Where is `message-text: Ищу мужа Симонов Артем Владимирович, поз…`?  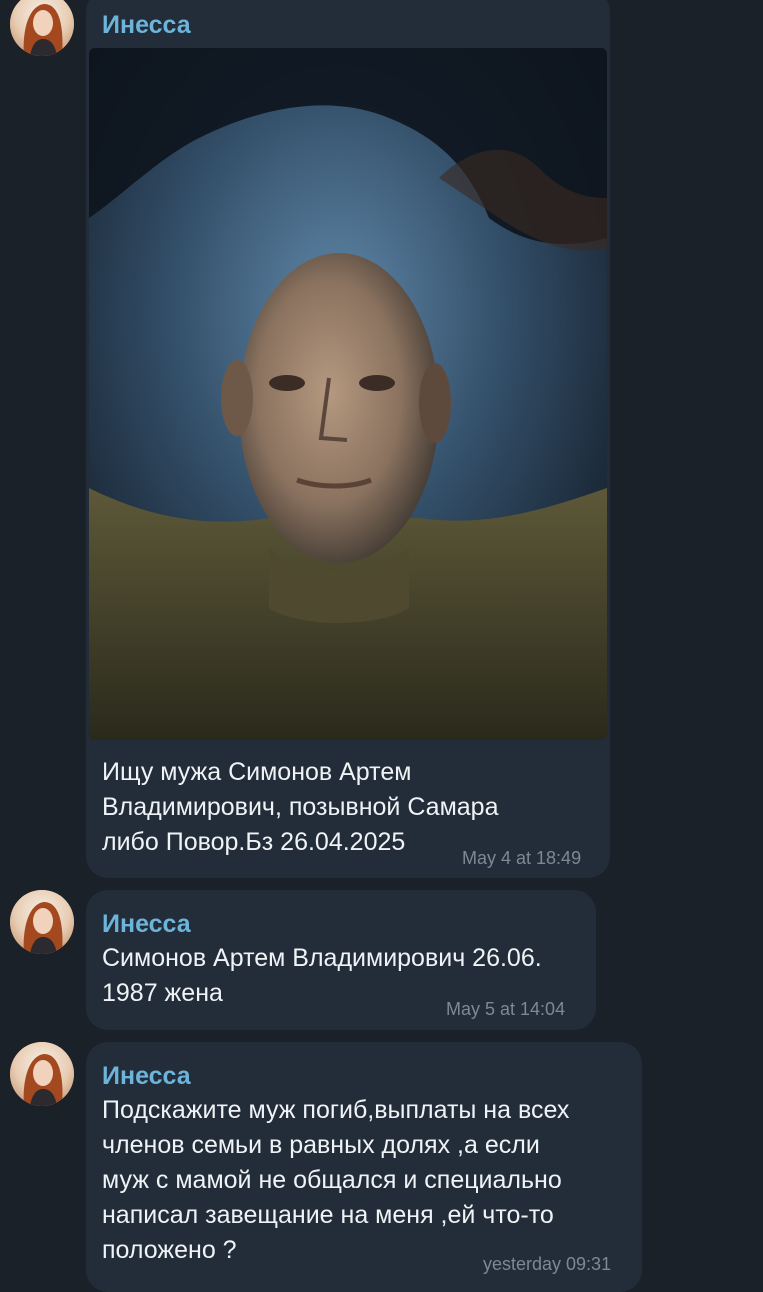 message-text: Ищу мужа Симонов Артем Владимирович, поз… is located at coordinates (300, 807).